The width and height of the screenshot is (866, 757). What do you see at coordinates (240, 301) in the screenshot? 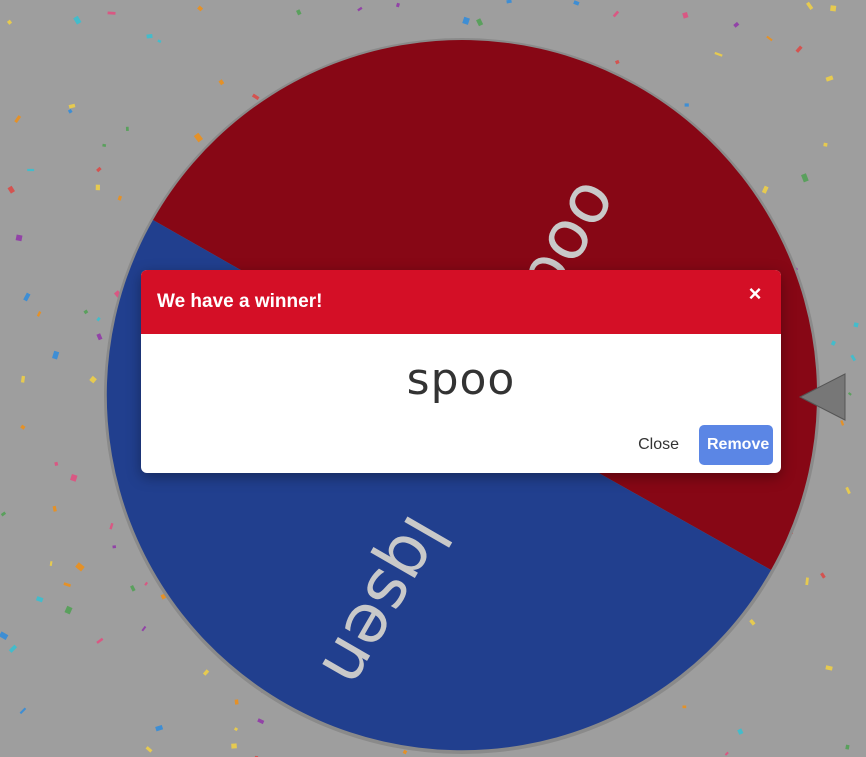
I see `dialog-title: We have a winner!` at bounding box center [240, 301].